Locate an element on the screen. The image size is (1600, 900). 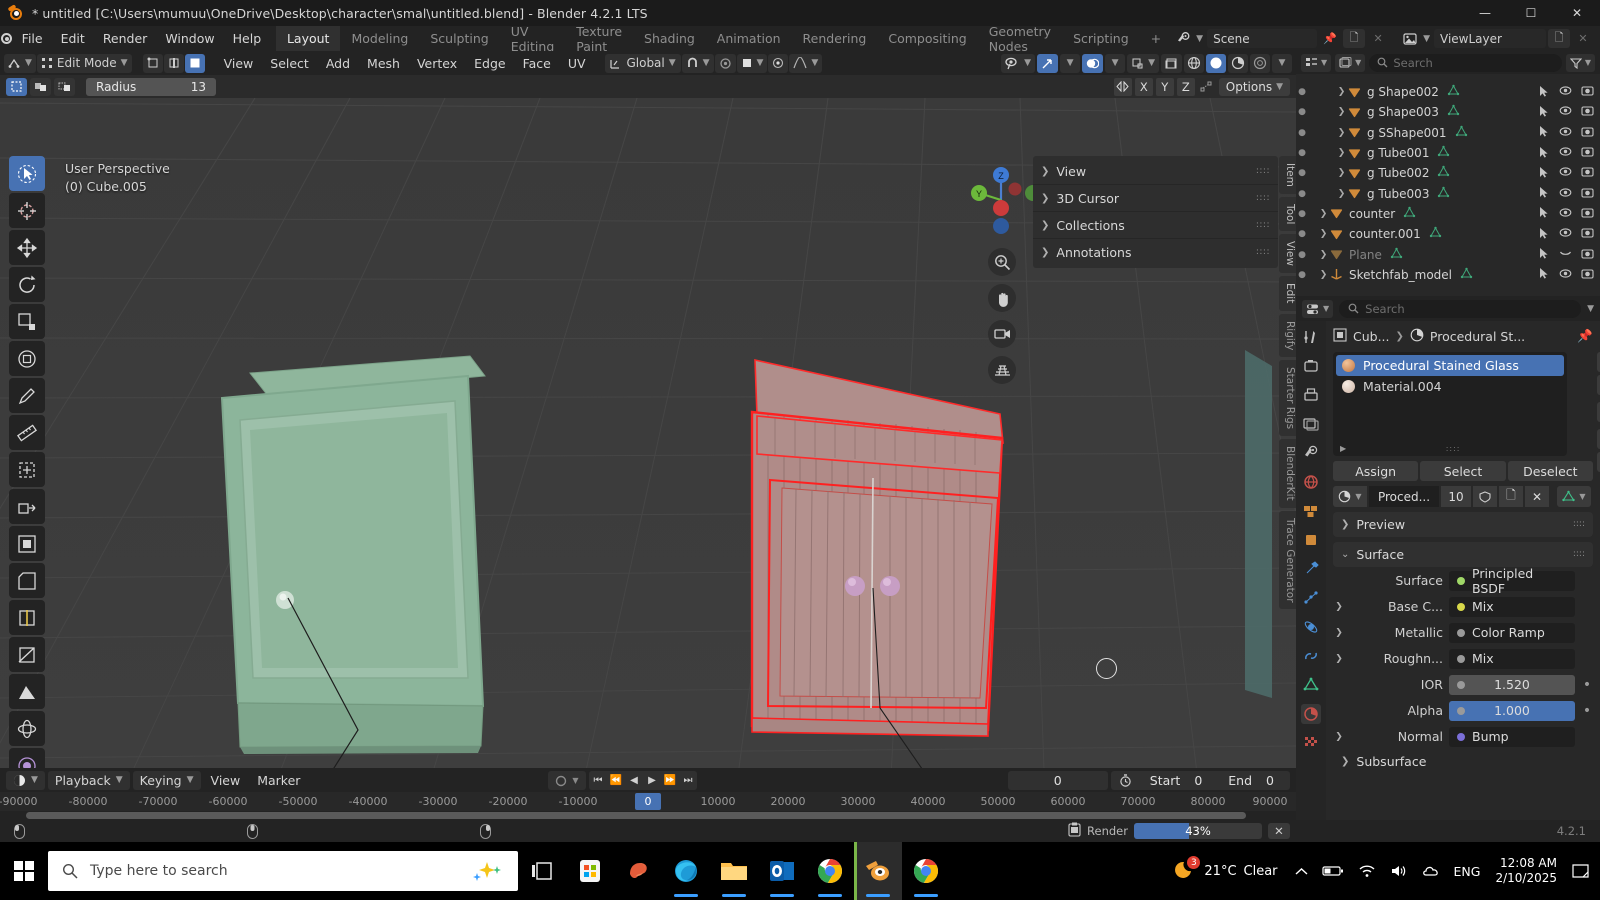
sidebar-tab-starter-rigs: Starter Rigs is located at coordinates (1287, 398).